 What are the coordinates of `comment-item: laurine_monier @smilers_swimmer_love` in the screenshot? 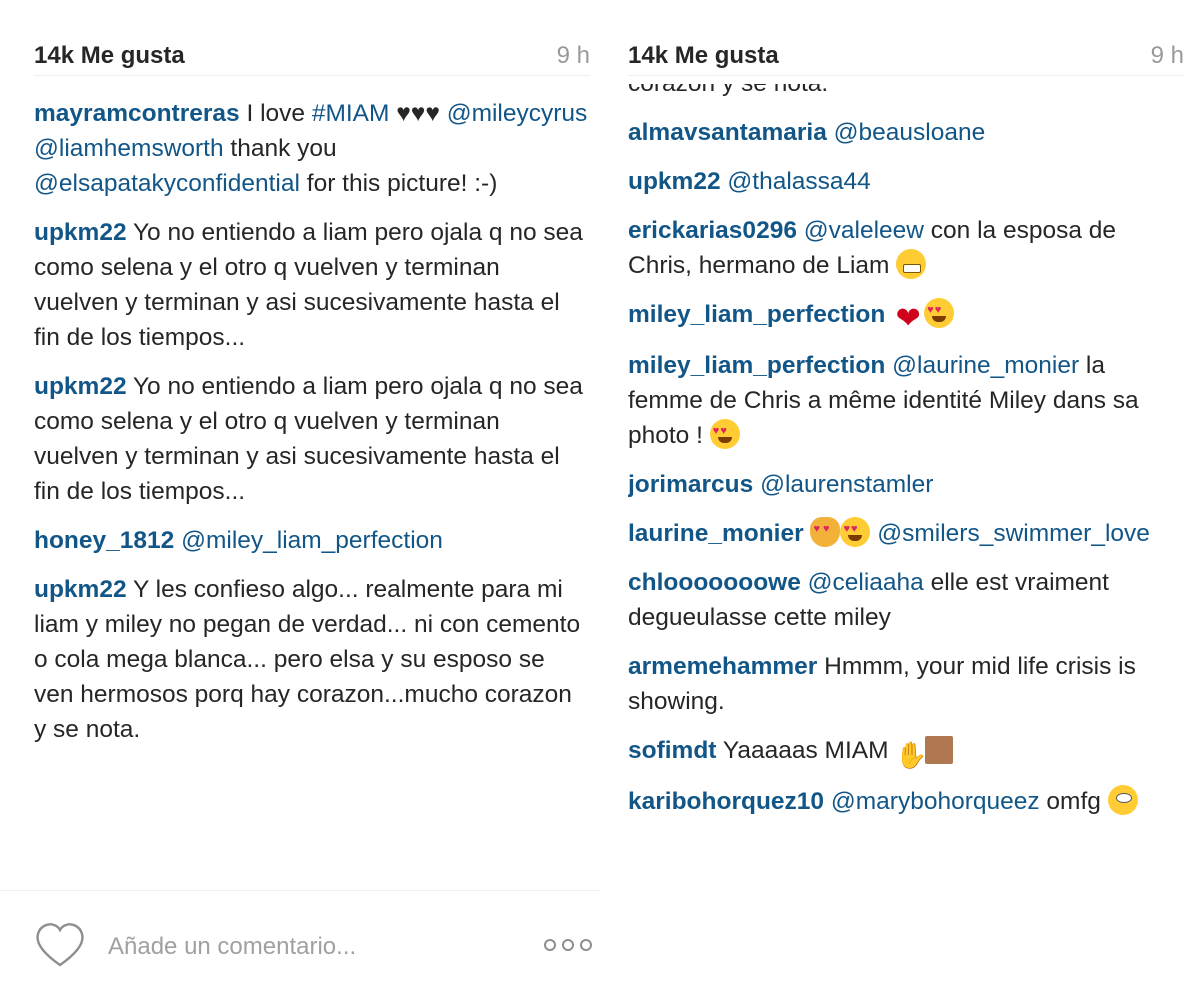 It's located at (906, 532).